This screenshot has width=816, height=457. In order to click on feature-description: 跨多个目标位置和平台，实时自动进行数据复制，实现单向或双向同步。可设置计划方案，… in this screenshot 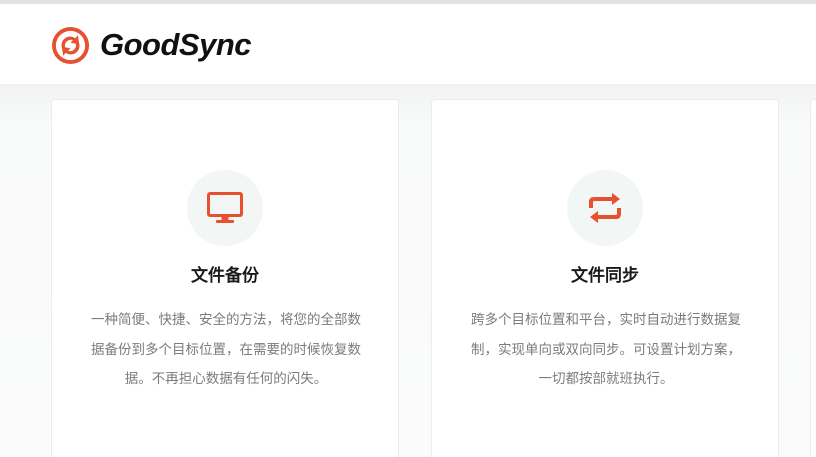, I will do `click(606, 349)`.